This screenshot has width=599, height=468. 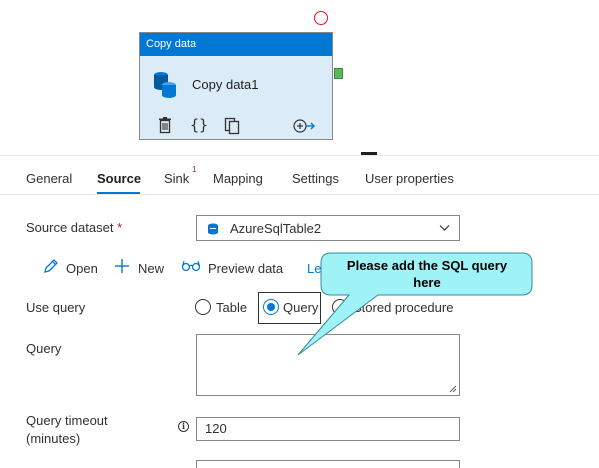 What do you see at coordinates (321, 18) in the screenshot?
I see `error-handle-icon` at bounding box center [321, 18].